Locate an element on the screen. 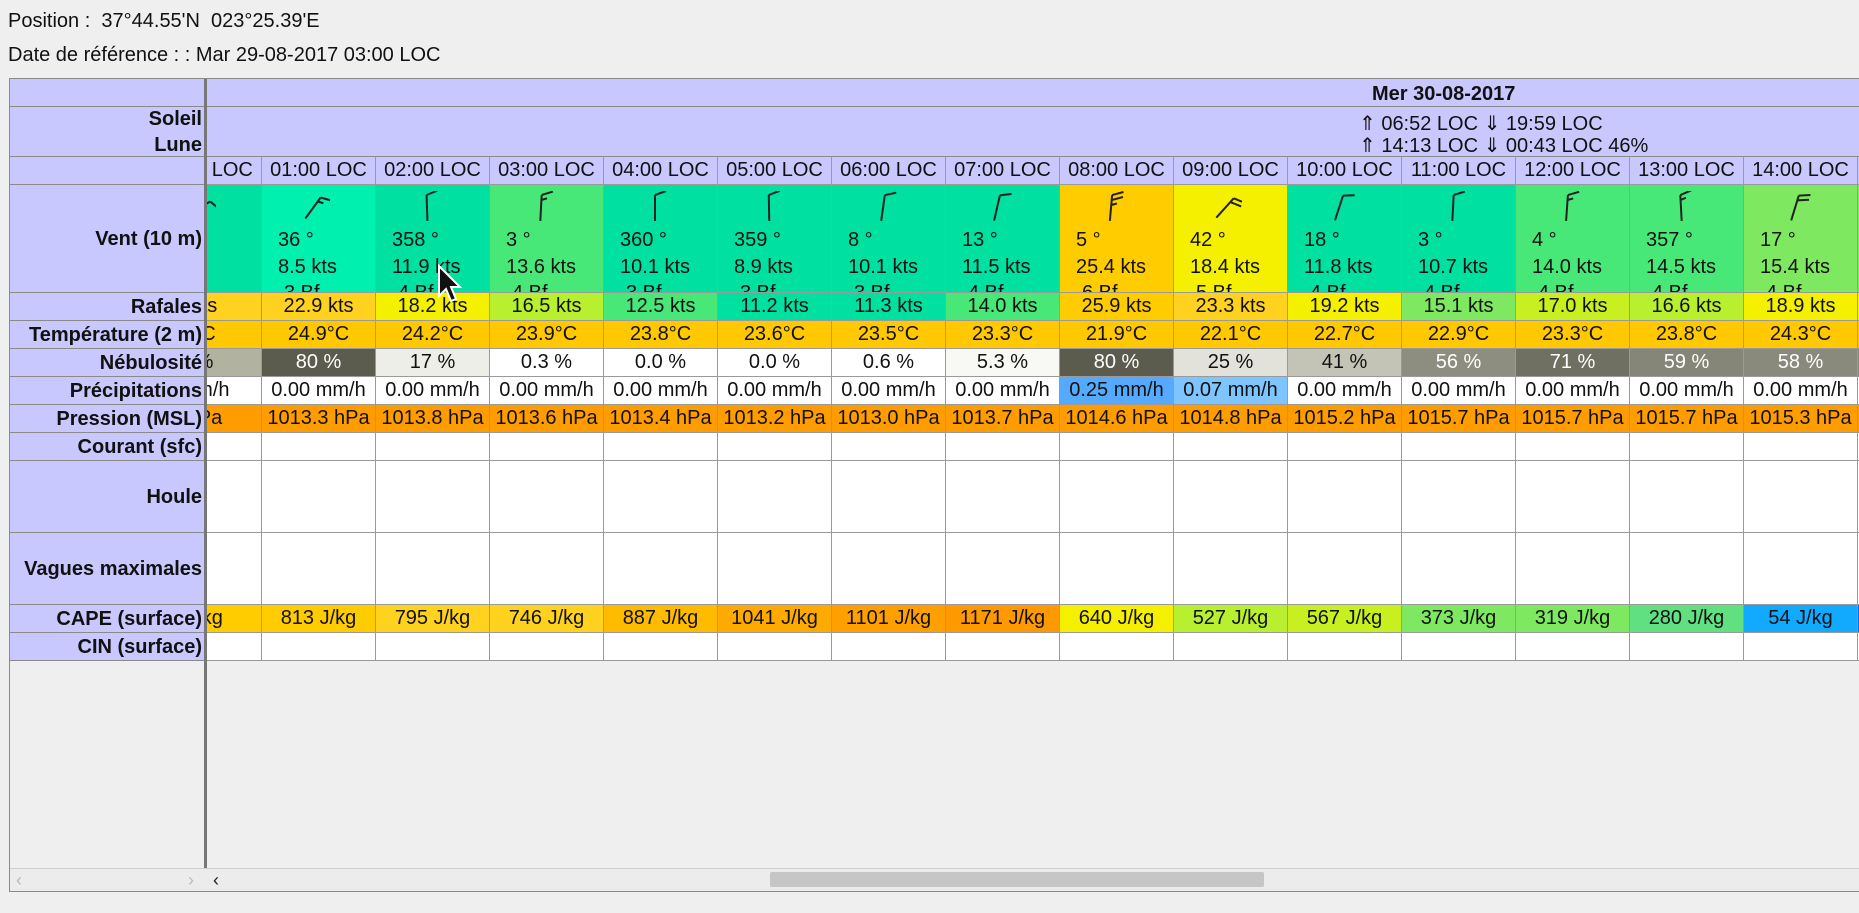 This screenshot has width=1859, height=913. wind-cell: 4 ° 14.0 kts 4 Bf is located at coordinates (1573, 239).